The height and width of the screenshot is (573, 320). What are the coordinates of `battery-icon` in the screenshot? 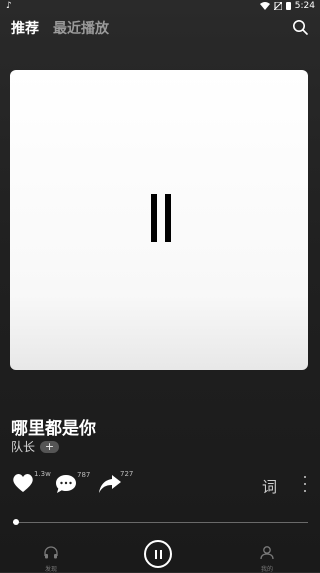 It's located at (288, 6).